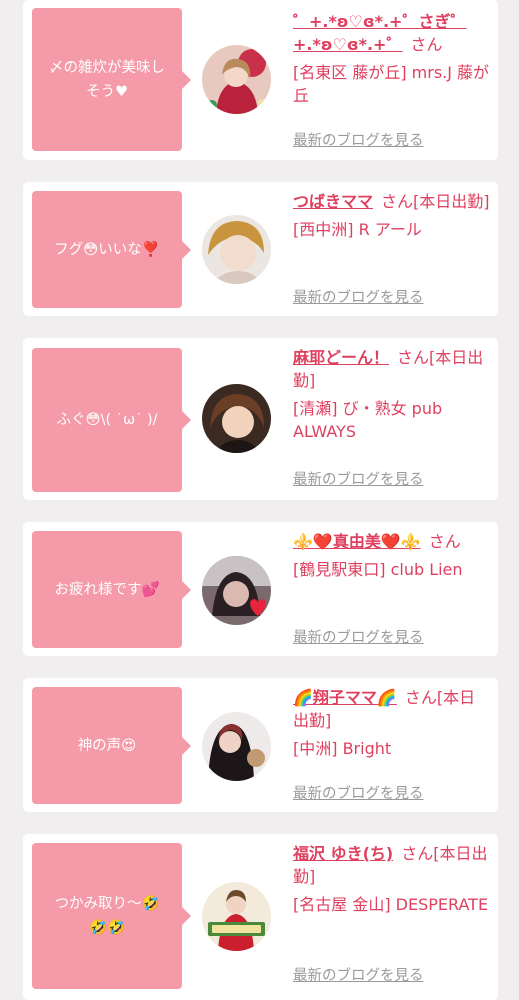  Describe the element at coordinates (391, 369) in the screenshot. I see `name-line: 麻耶どーん！ さん[本日出勤]` at that location.